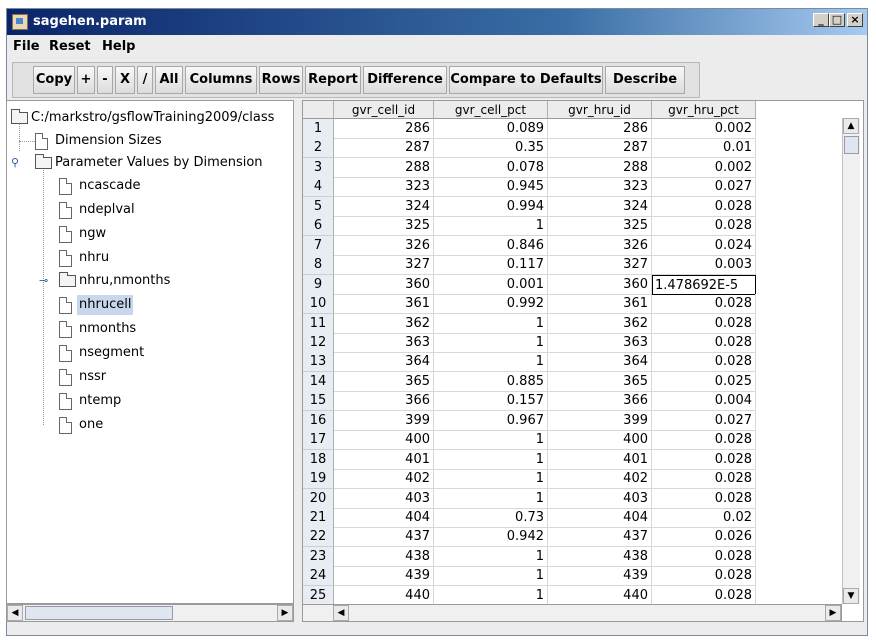 Image resolution: width=876 pixels, height=644 pixels. I want to click on scroll-left-icon: ◀, so click(341, 613).